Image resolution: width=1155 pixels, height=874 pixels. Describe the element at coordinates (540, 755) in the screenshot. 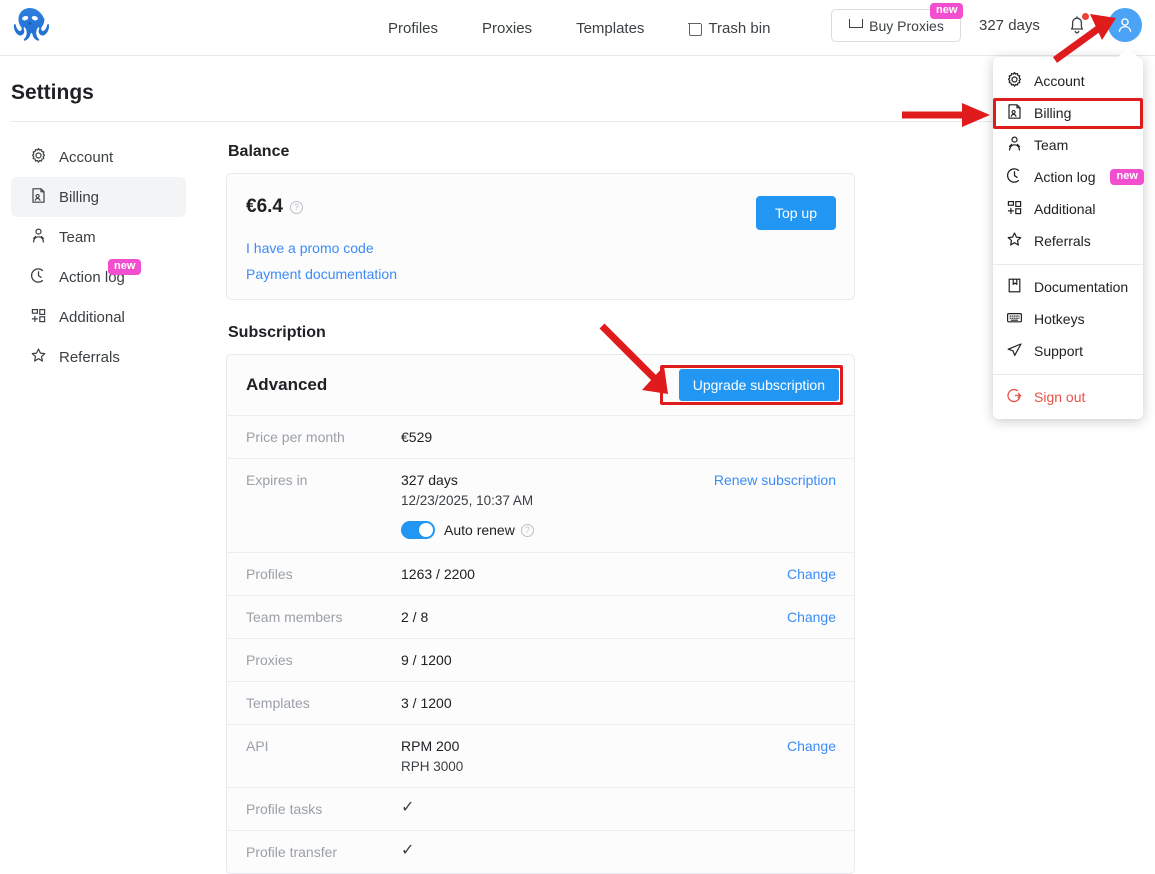

I see `table-row: API RPM 200 RPH 3000 Change` at that location.